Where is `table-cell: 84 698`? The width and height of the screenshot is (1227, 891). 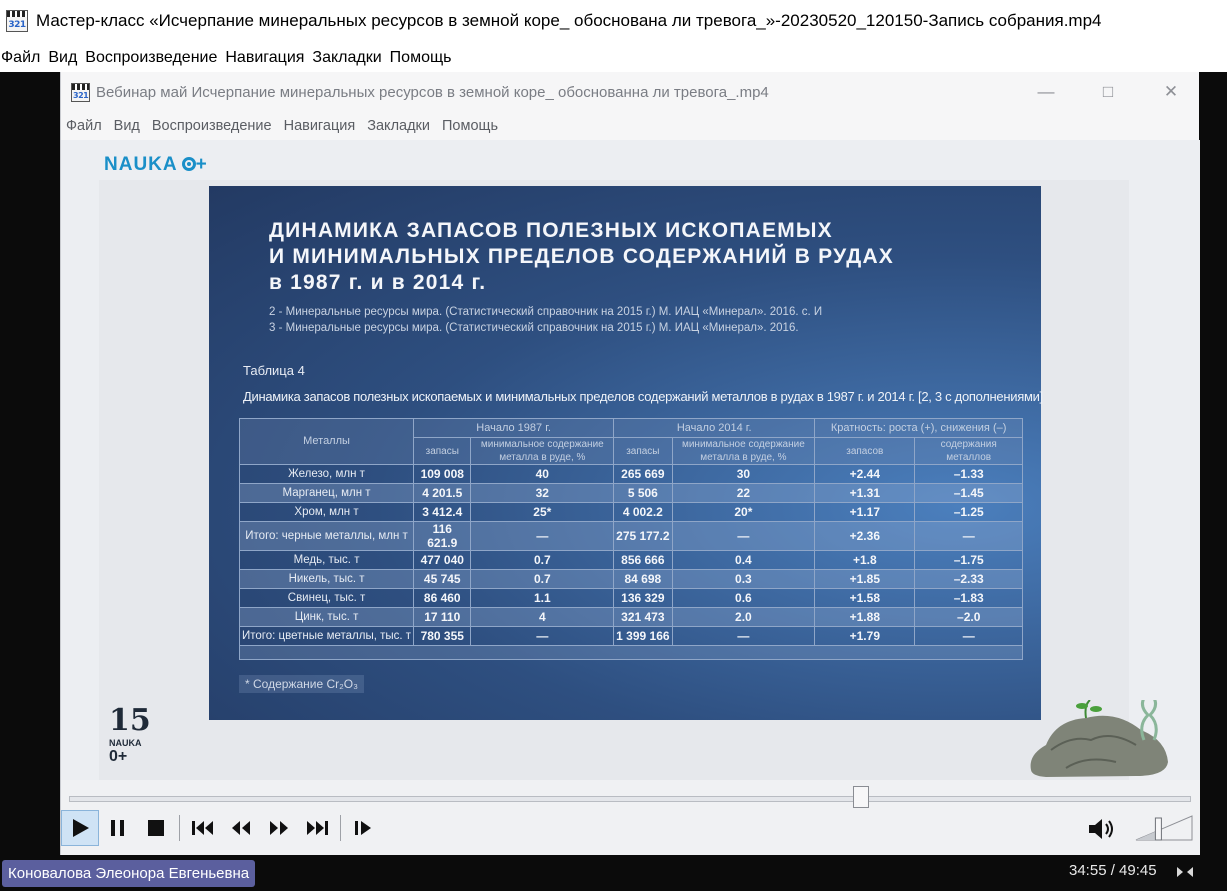
table-cell: 84 698 is located at coordinates (643, 579).